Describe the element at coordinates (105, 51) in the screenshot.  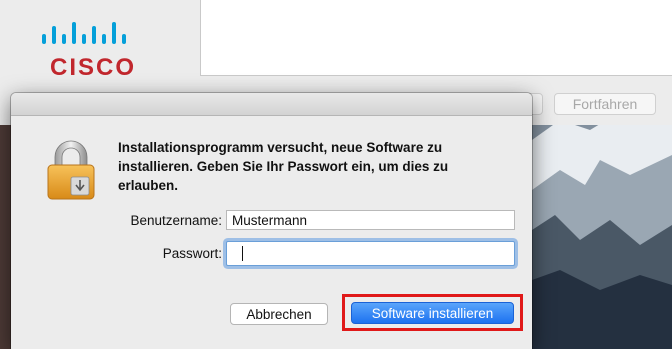
I see `cisco-logo: CISCO` at that location.